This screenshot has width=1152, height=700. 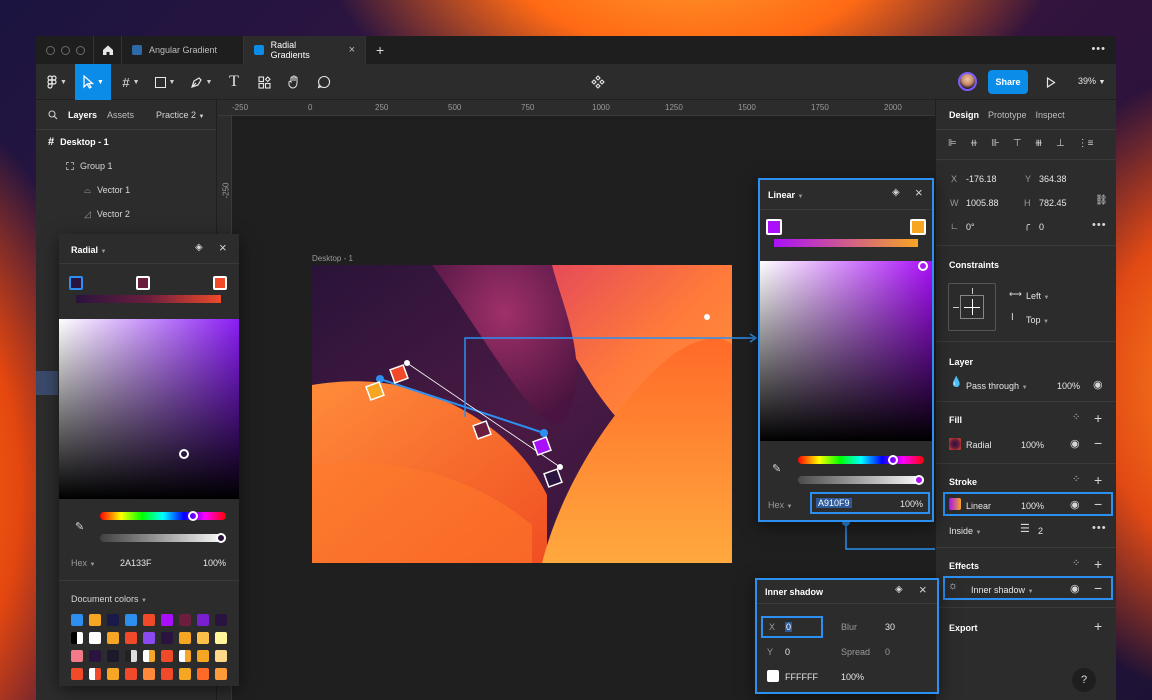 What do you see at coordinates (964, 115) in the screenshot?
I see `tab-design: Design` at bounding box center [964, 115].